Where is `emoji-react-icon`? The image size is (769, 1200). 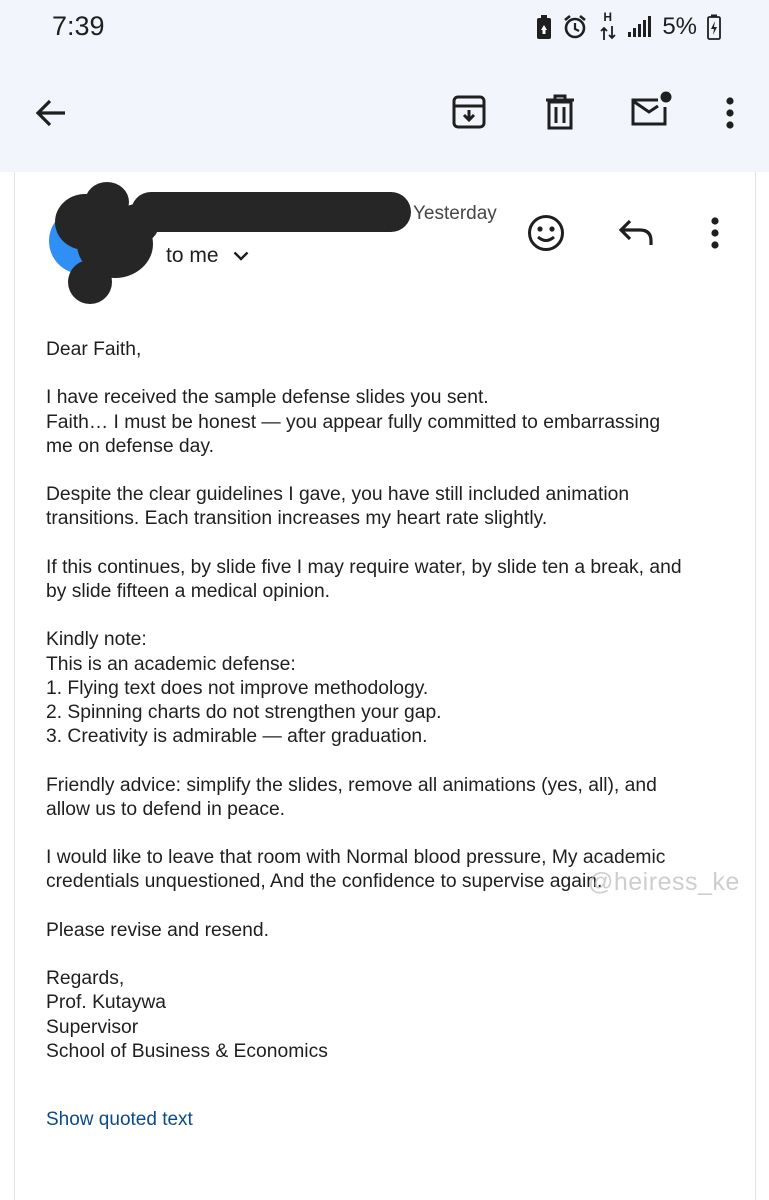 emoji-react-icon is located at coordinates (546, 233).